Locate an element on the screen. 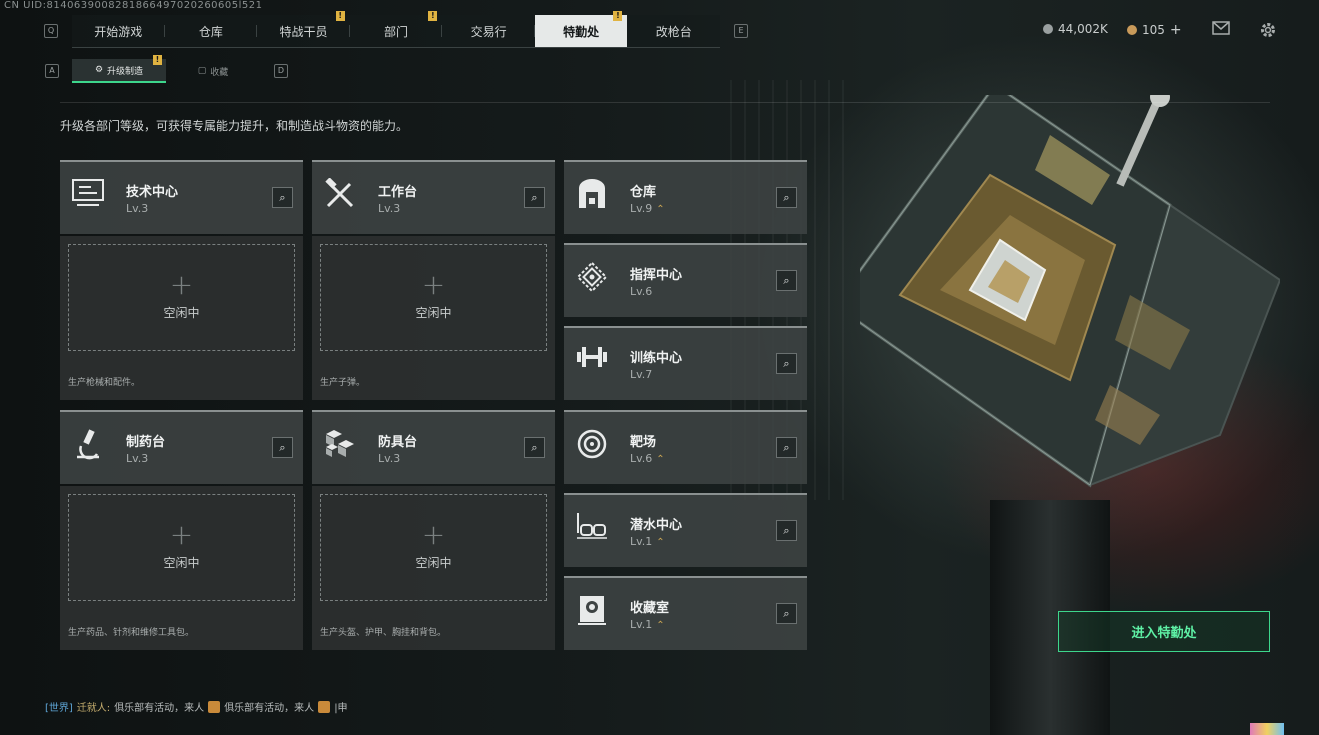  tab-upgrade-craft: ⚙ 升级制造 ! is located at coordinates (119, 69).